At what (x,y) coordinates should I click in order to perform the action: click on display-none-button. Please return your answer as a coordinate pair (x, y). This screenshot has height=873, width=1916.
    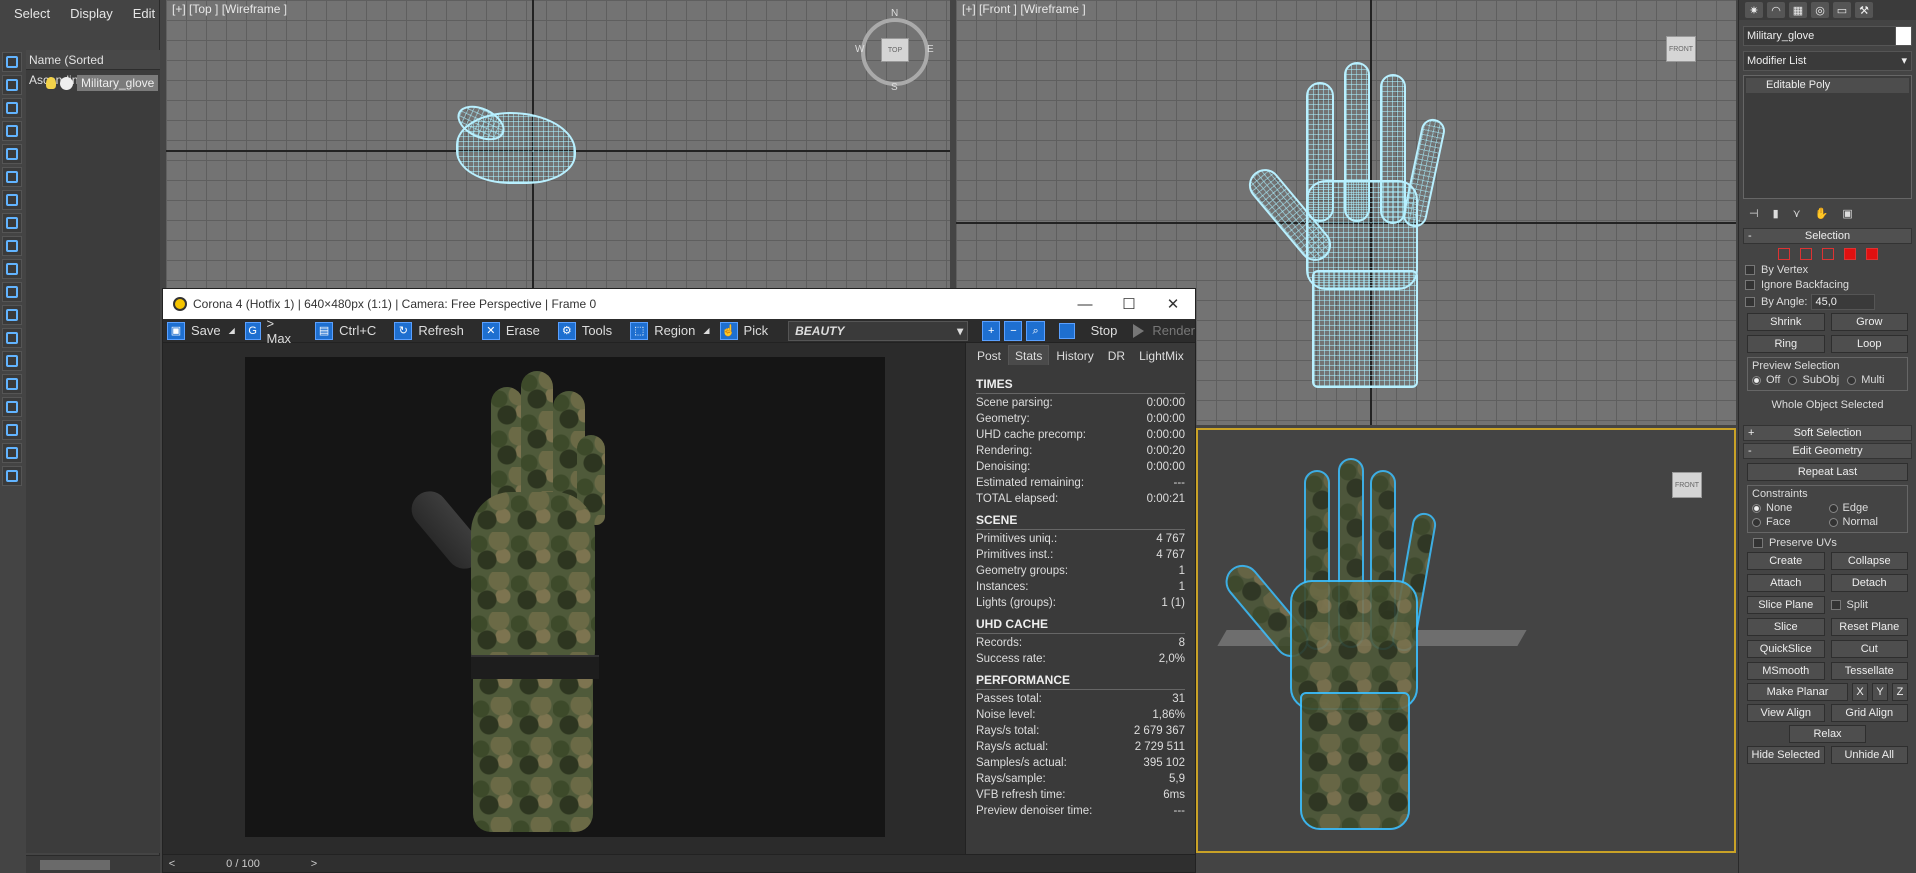
    Looking at the image, I should click on (12, 384).